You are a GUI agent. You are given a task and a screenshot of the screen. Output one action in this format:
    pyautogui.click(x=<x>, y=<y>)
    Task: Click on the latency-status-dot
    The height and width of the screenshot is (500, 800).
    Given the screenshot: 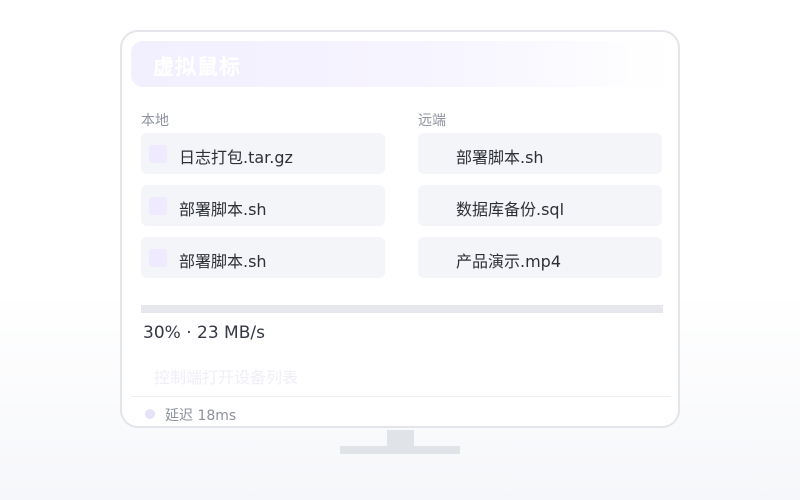 What is the action you would take?
    pyautogui.click(x=150, y=414)
    